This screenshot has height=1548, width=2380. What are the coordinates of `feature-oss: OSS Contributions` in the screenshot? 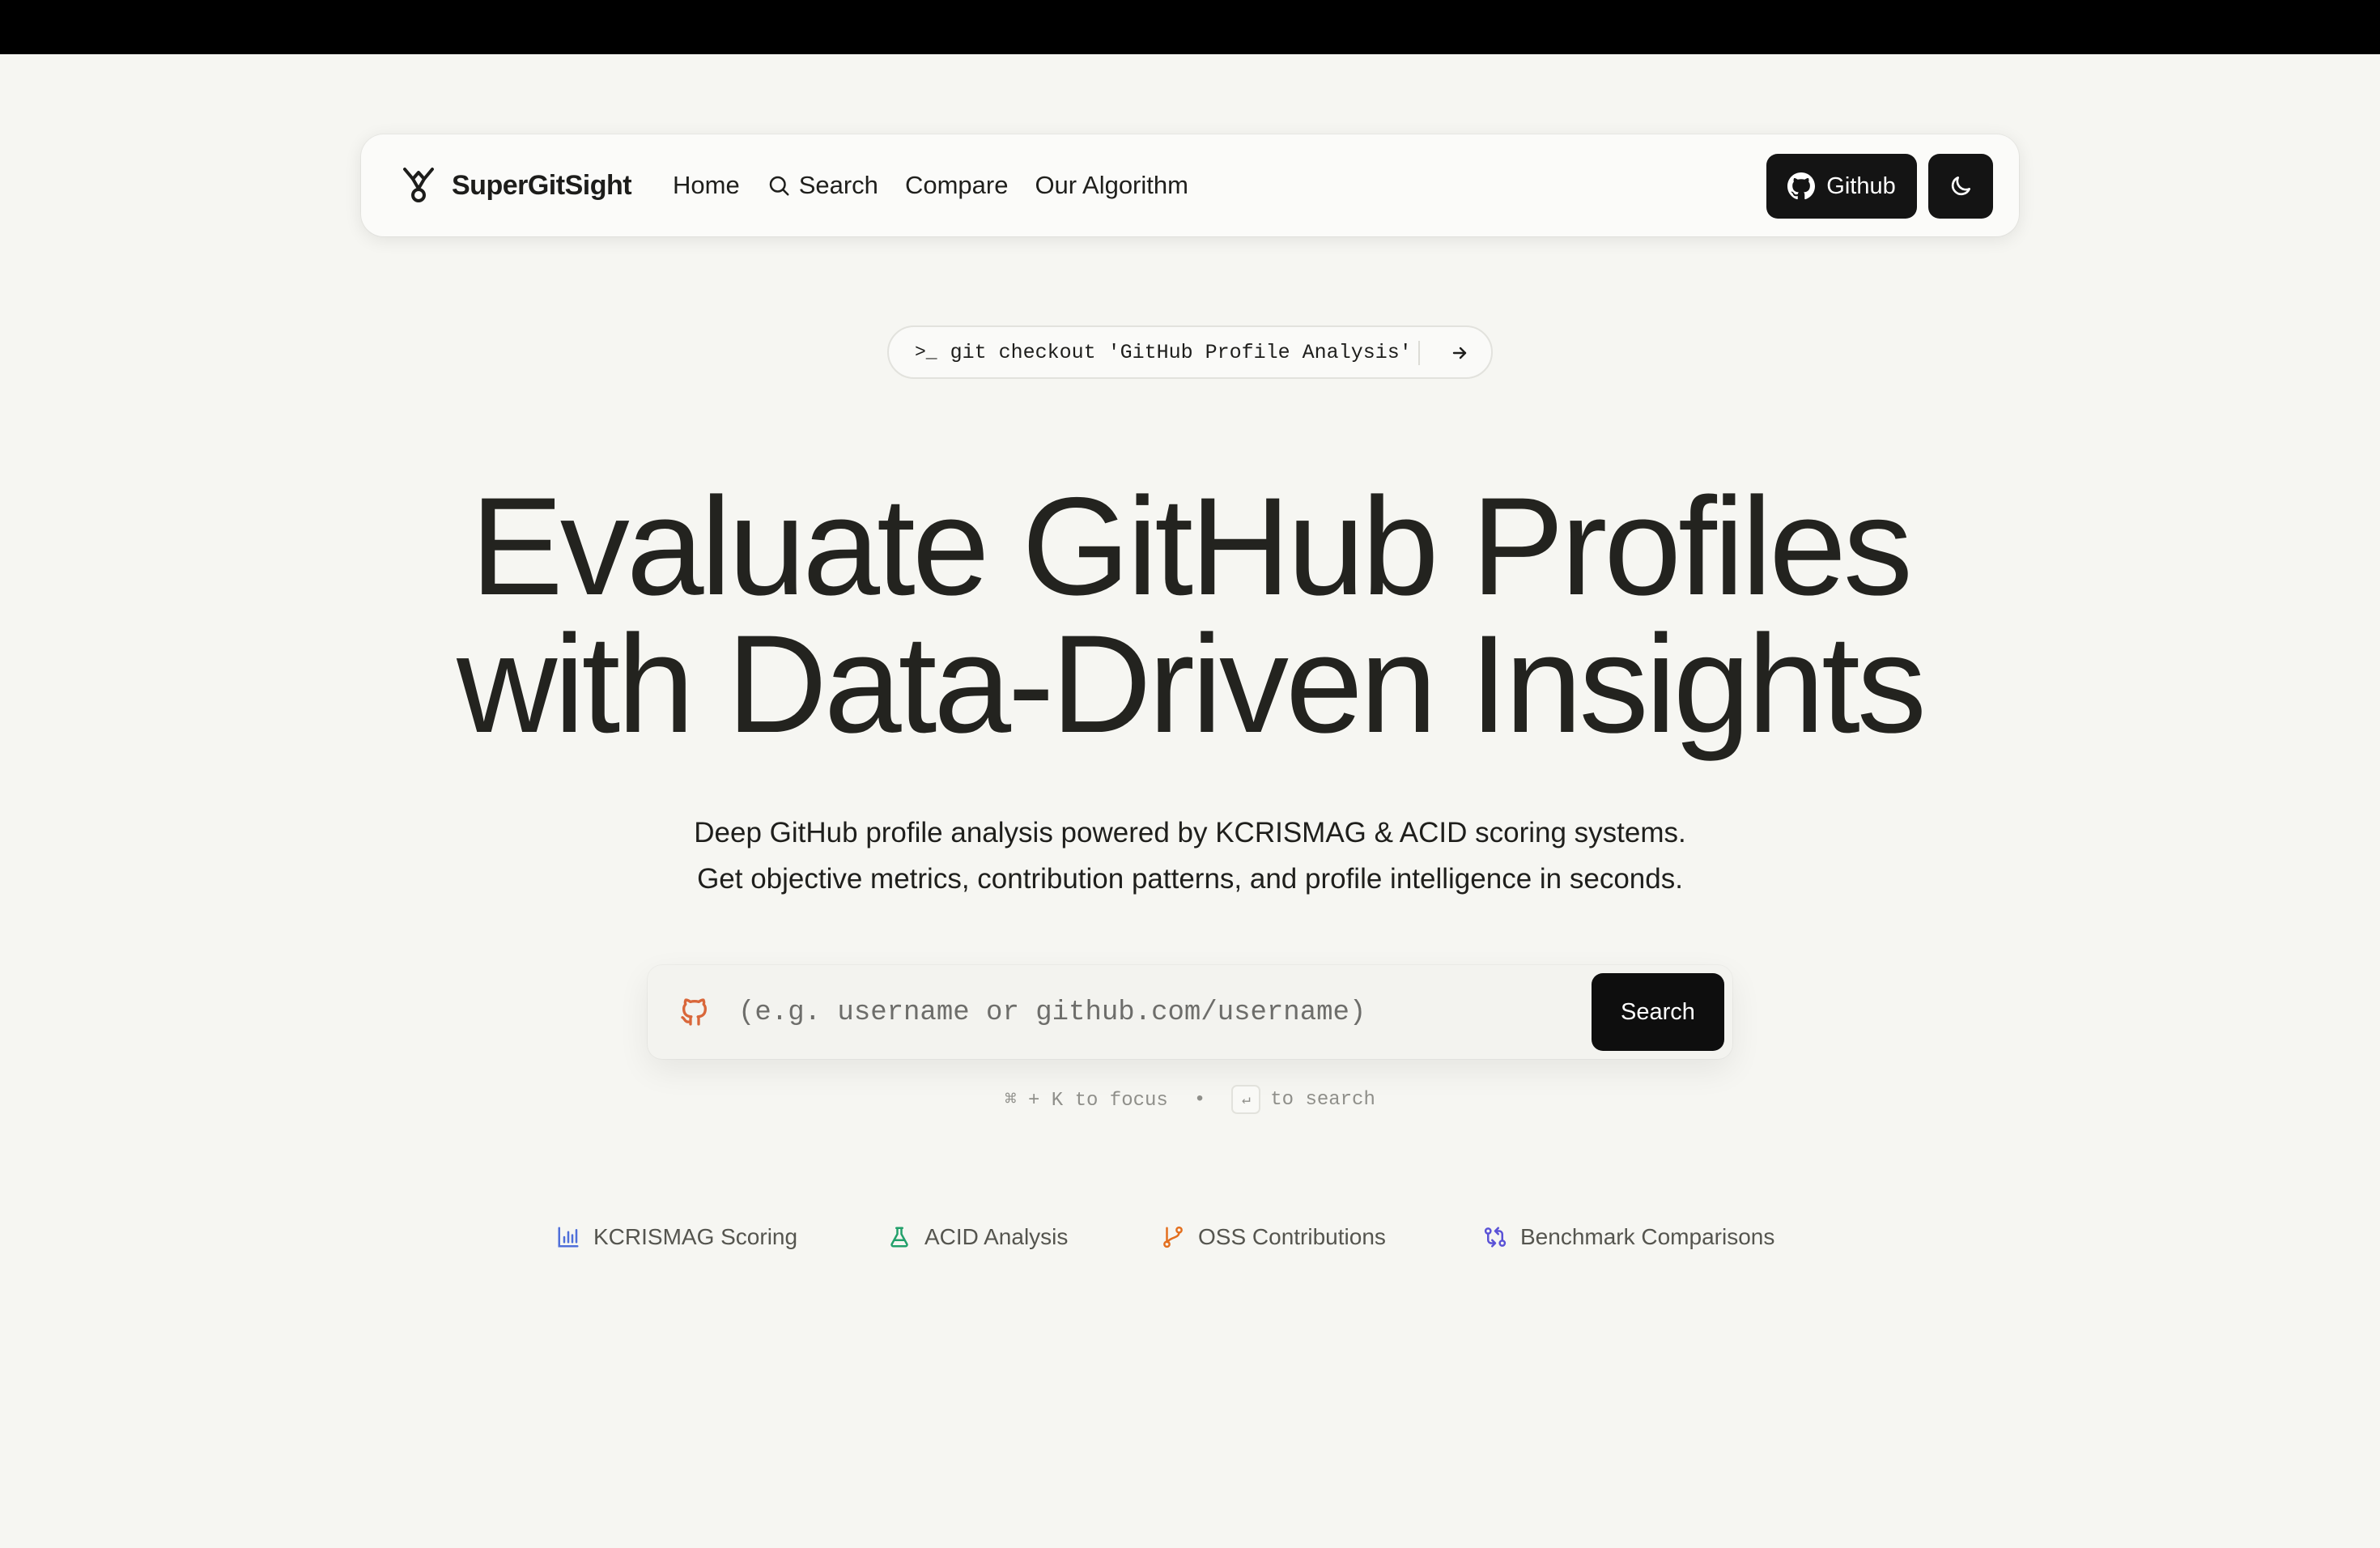 It's located at (1273, 1237).